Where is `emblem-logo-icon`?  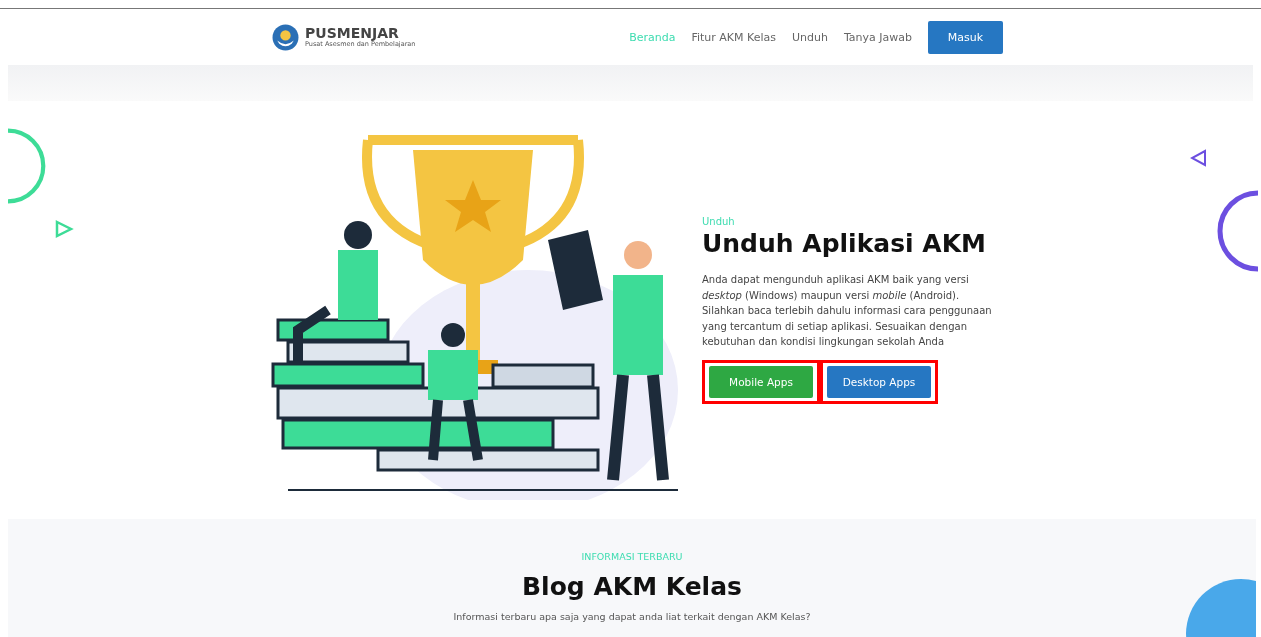 emblem-logo-icon is located at coordinates (285, 37).